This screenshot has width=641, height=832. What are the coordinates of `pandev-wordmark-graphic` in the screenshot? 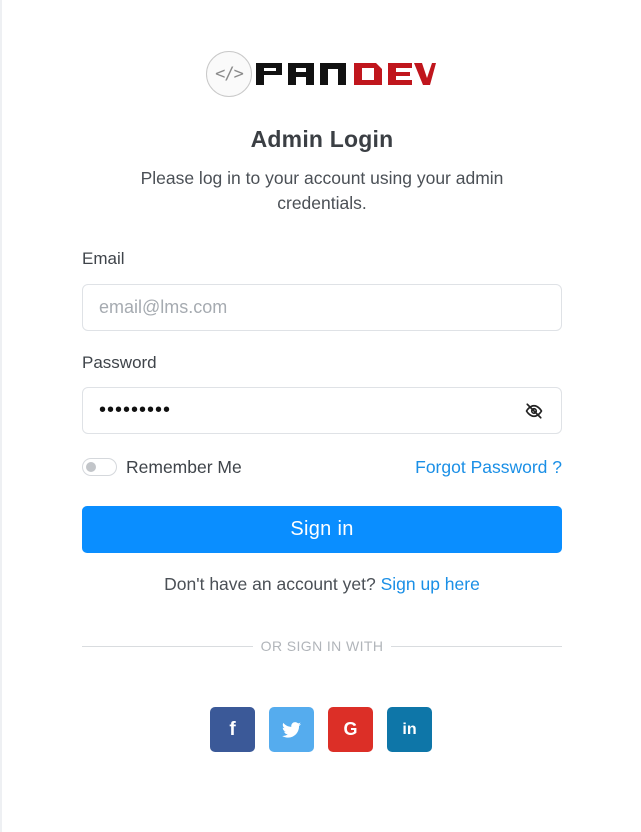 It's located at (346, 74).